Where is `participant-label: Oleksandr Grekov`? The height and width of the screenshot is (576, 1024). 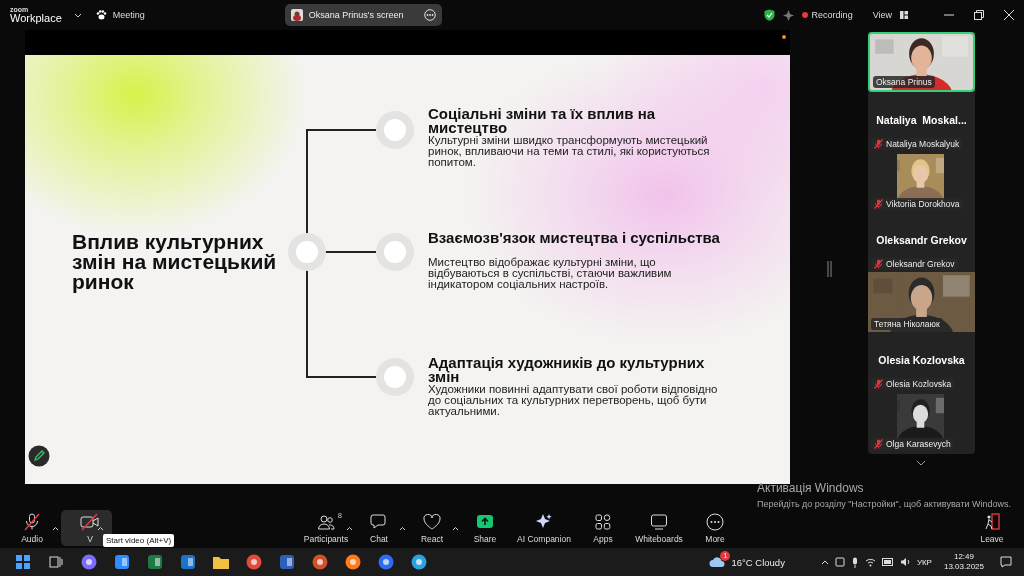 participant-label: Oleksandr Grekov is located at coordinates (920, 264).